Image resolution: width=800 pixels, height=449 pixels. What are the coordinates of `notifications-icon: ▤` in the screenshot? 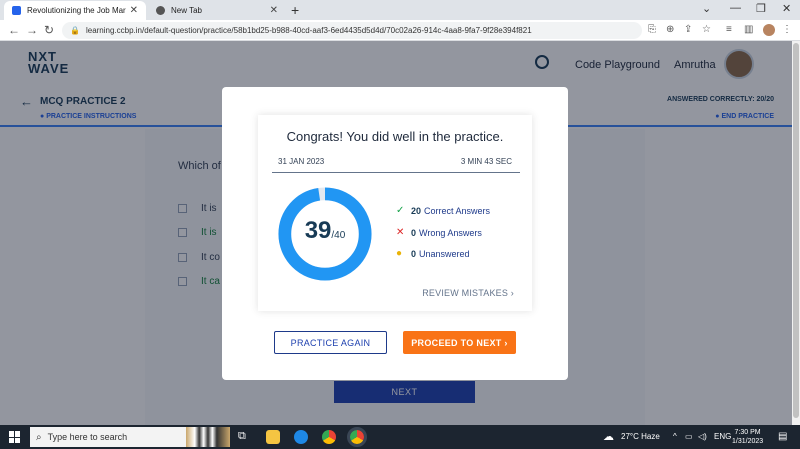 It's located at (782, 436).